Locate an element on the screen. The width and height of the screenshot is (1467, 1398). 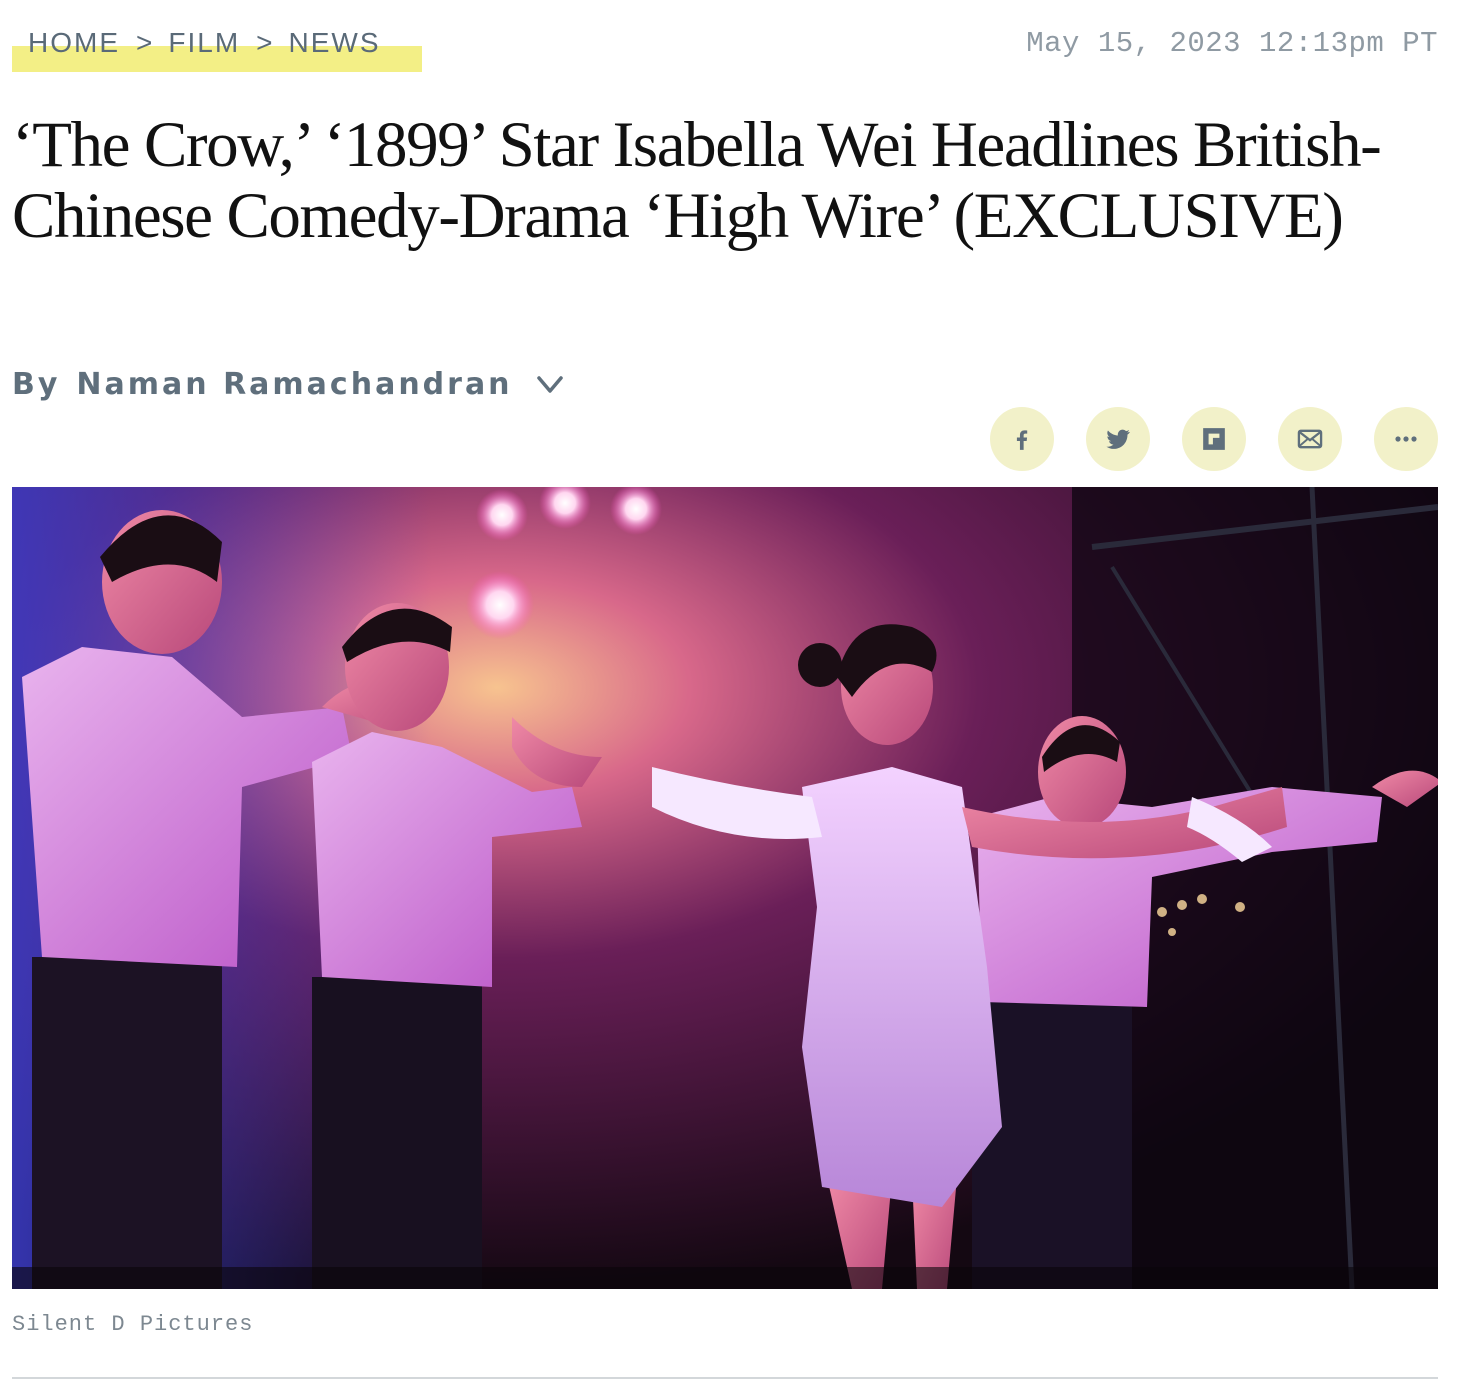
share-facebook-button is located at coordinates (1022, 439).